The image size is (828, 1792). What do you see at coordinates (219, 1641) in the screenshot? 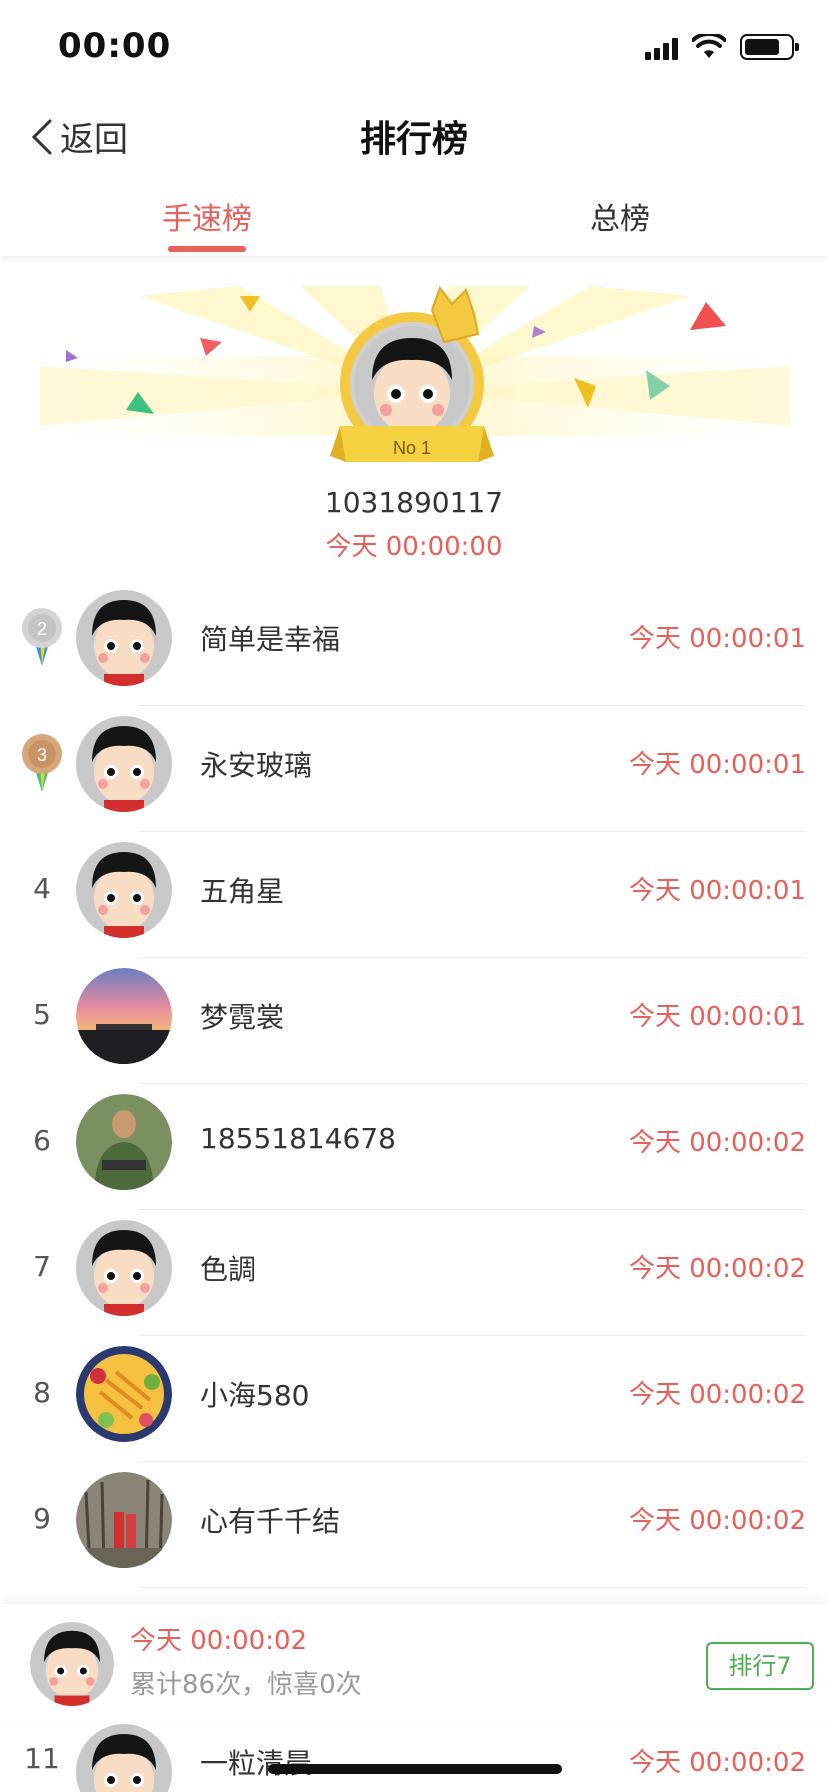
I see `my-time: 今天 00:00:02` at bounding box center [219, 1641].